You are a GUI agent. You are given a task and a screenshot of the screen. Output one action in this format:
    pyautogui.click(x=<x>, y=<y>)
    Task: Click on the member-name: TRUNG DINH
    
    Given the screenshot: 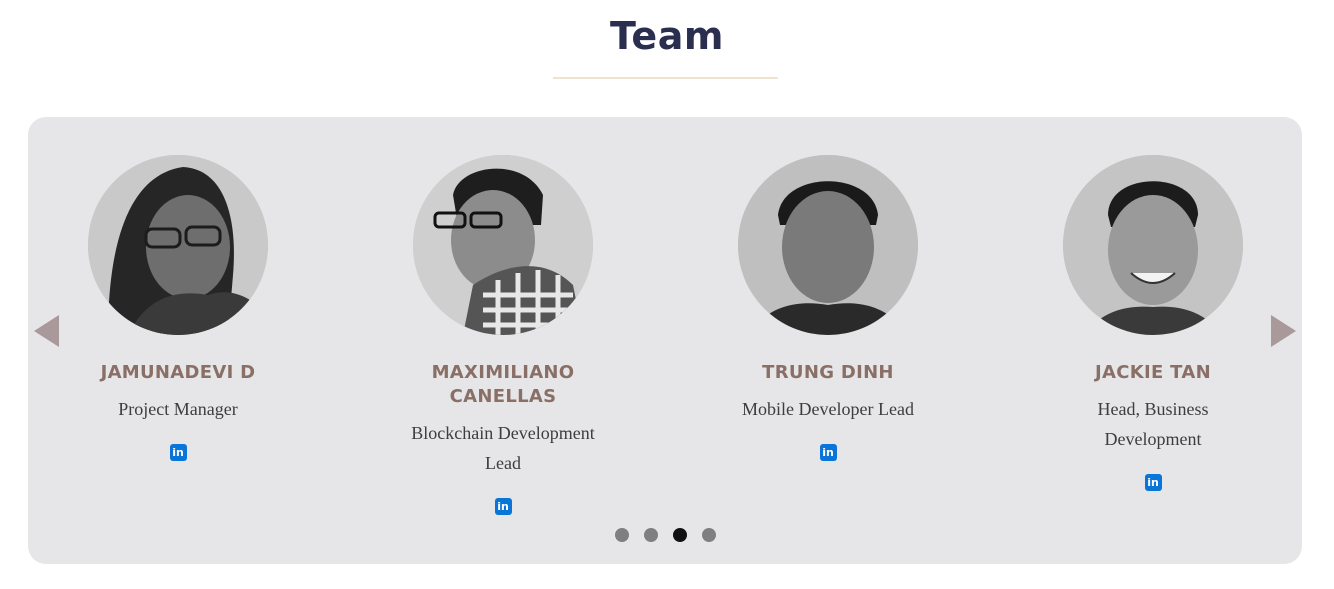 What is the action you would take?
    pyautogui.click(x=828, y=372)
    